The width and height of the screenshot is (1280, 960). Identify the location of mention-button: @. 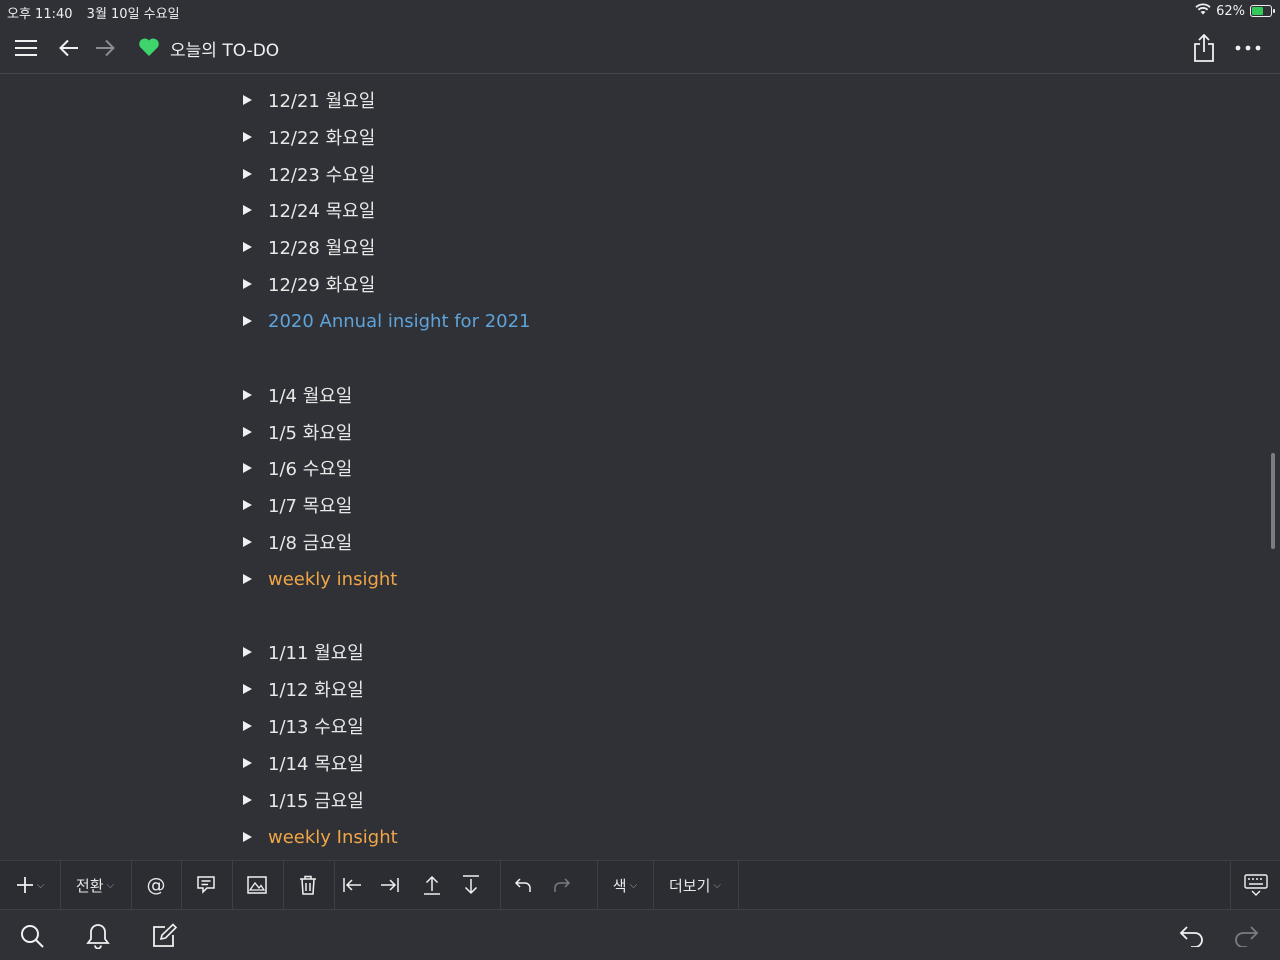
(156, 885).